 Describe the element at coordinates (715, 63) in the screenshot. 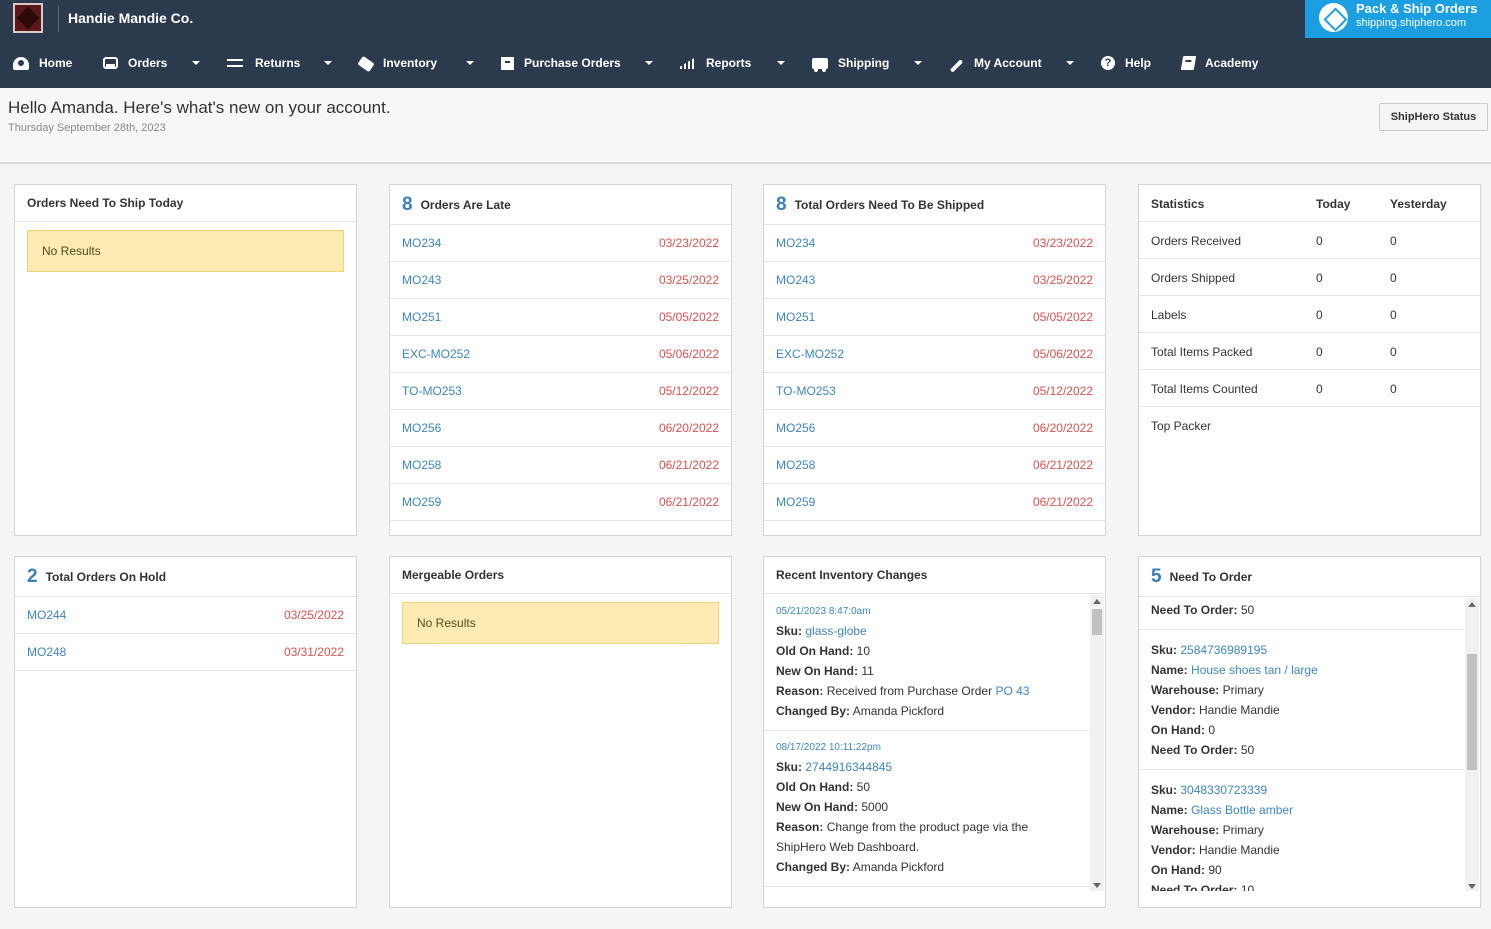

I see `nav-reports: Reports` at that location.